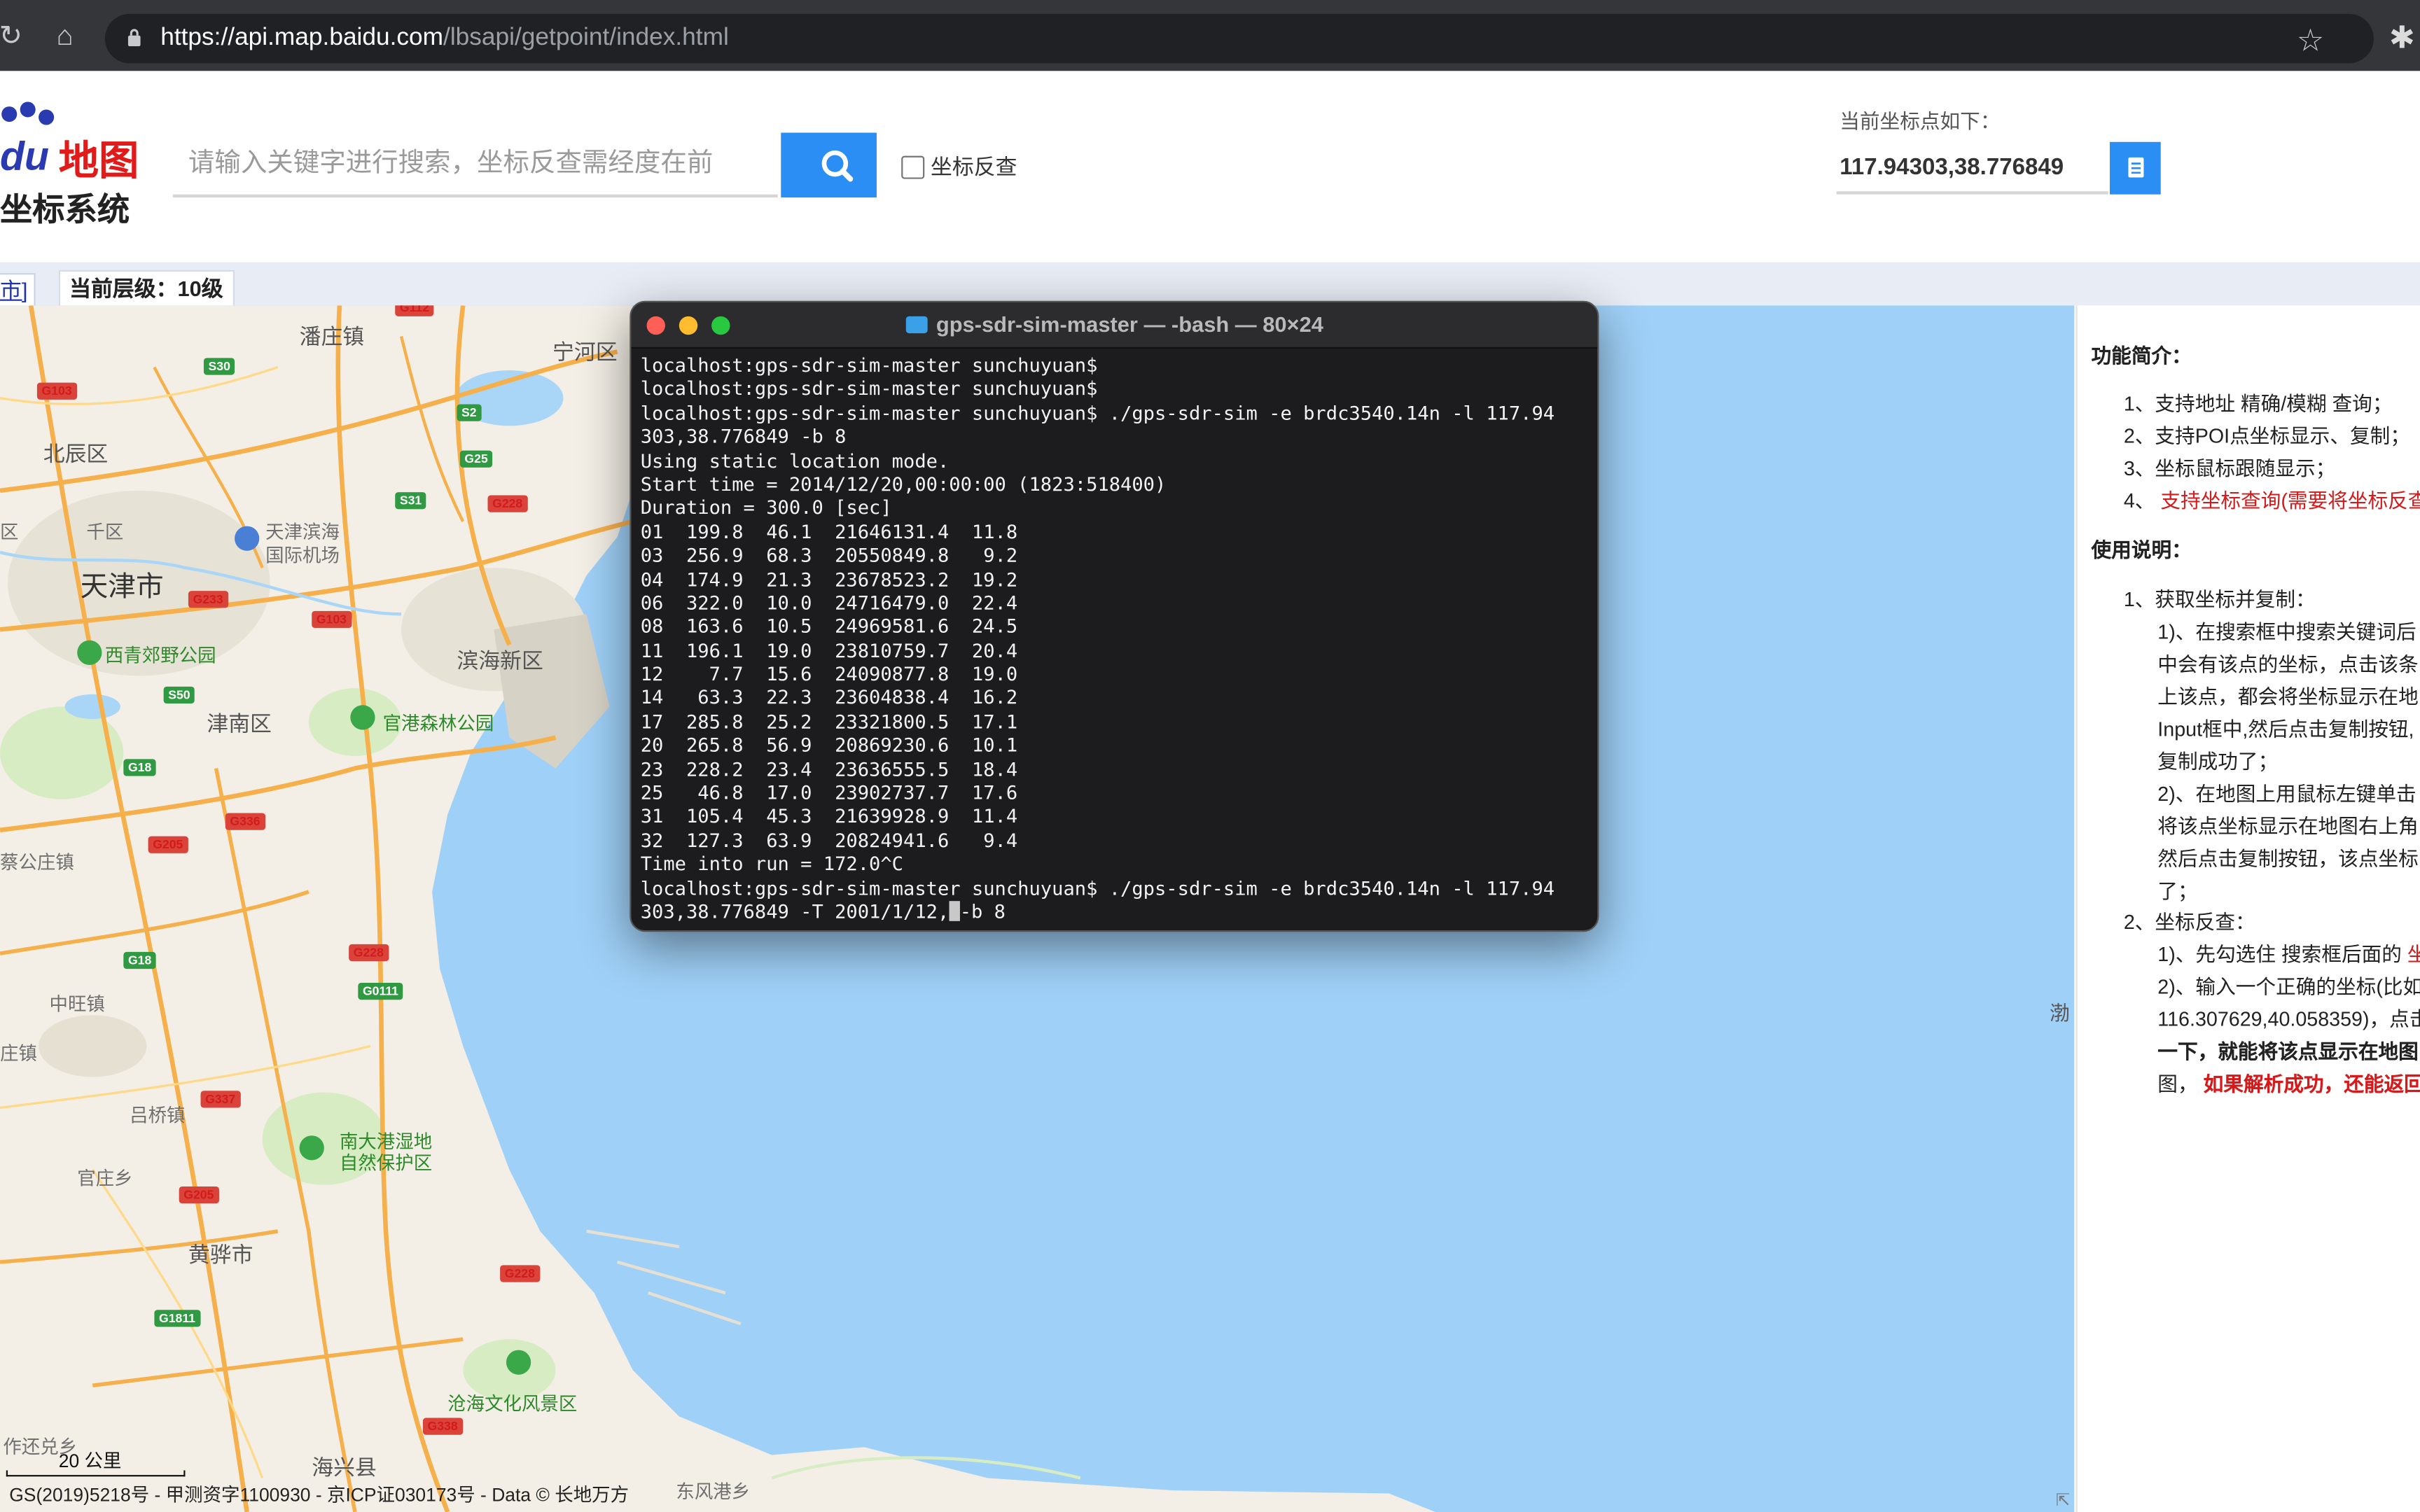  Describe the element at coordinates (2311, 41) in the screenshot. I see `bookmark-star-icon: ☆` at that location.